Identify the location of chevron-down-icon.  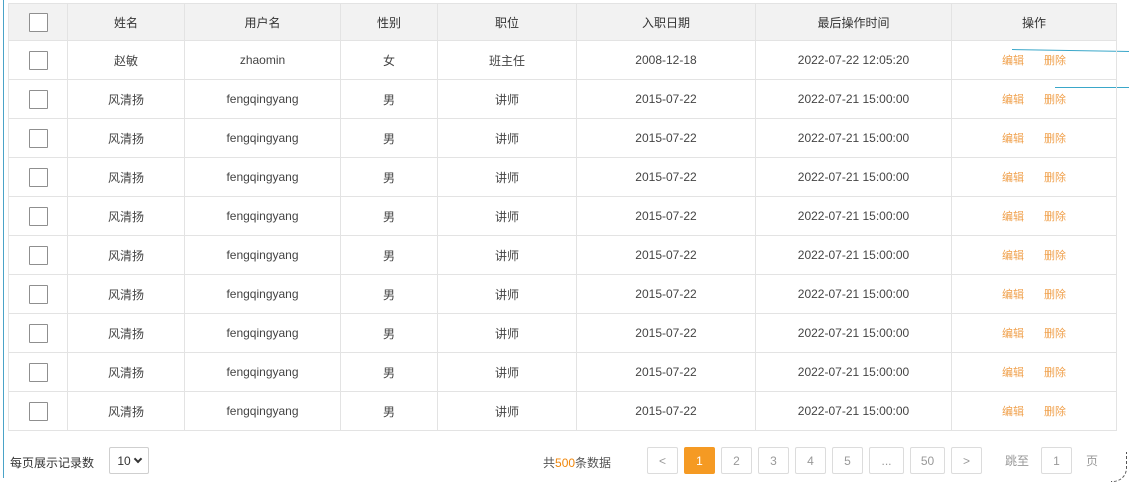
(137, 458).